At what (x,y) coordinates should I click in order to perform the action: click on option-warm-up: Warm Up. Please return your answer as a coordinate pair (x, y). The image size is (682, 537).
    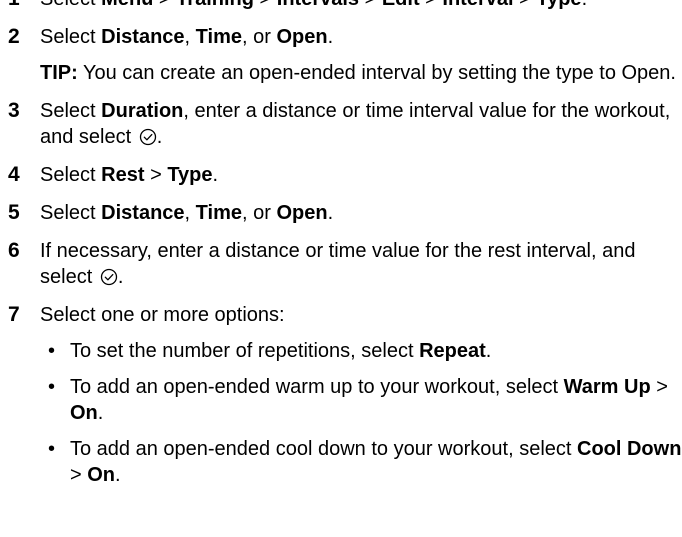
    Looking at the image, I should click on (607, 387).